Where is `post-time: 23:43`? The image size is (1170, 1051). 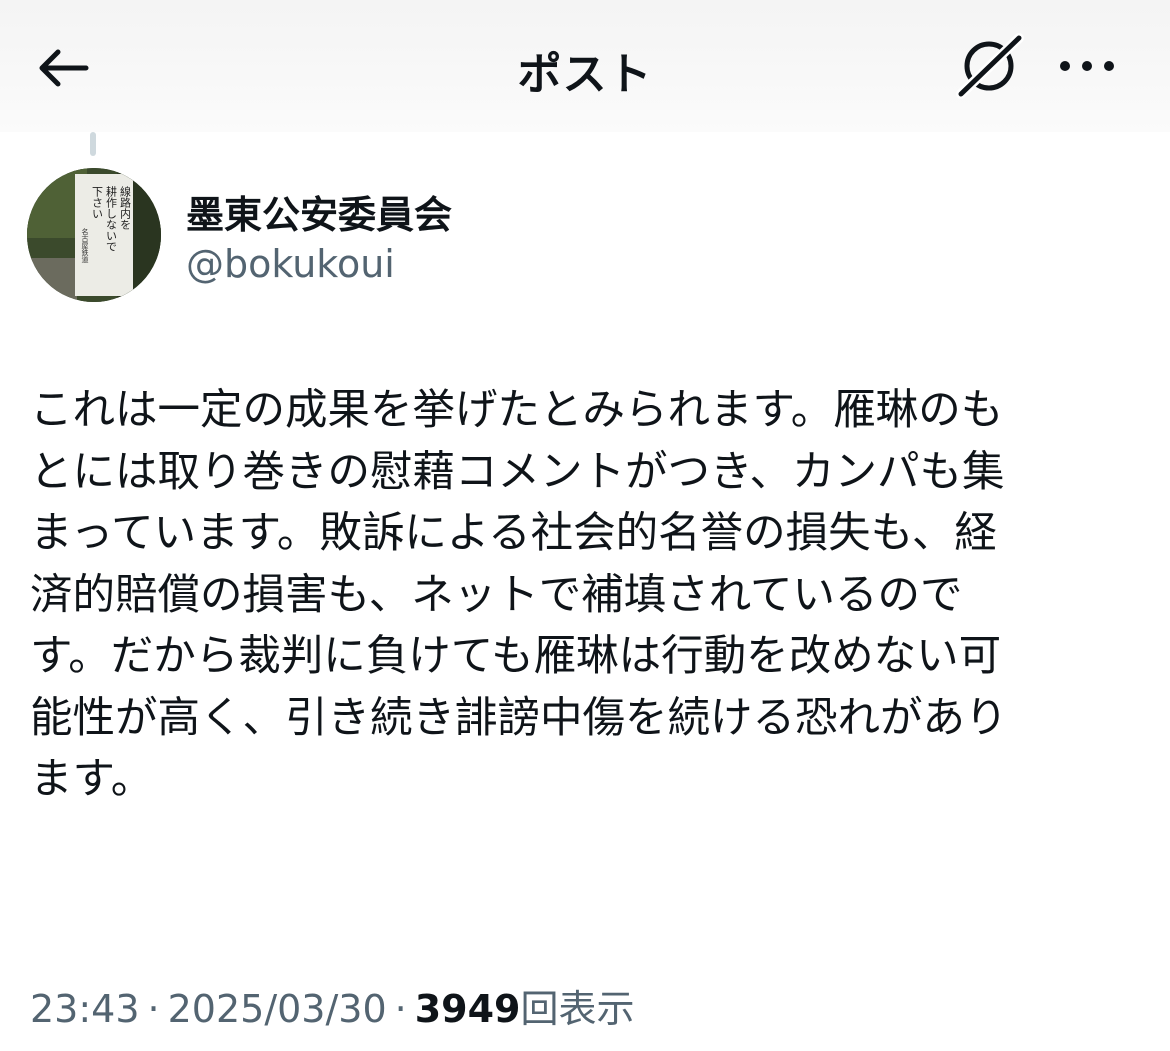 post-time: 23:43 is located at coordinates (85, 1009).